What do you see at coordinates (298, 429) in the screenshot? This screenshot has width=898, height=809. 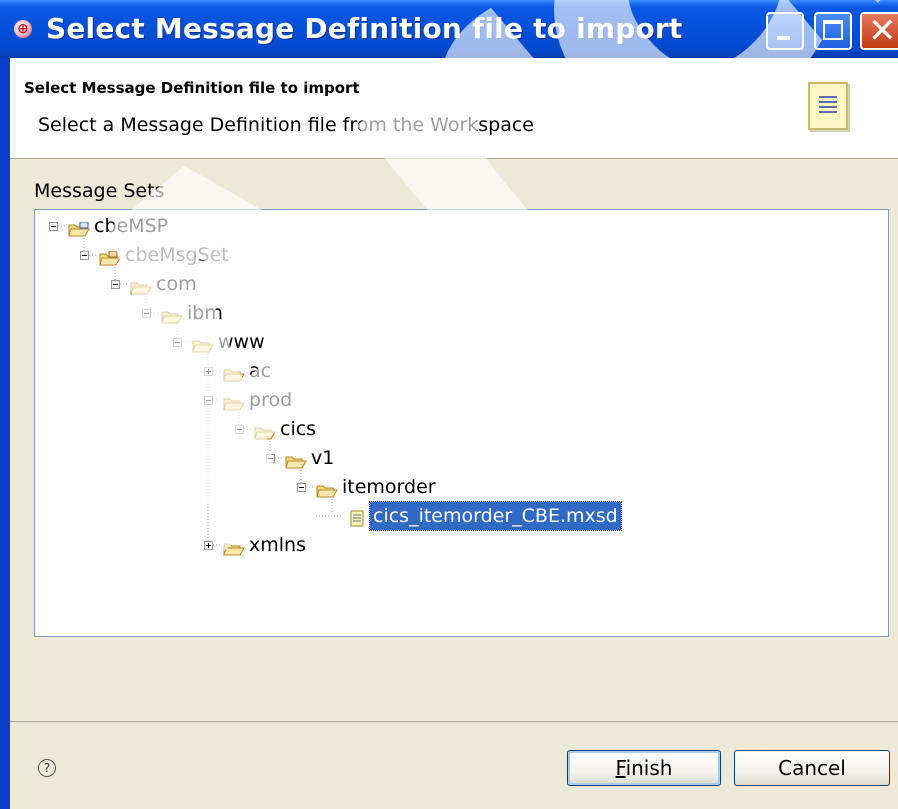 I see `tree-item-label: cics` at bounding box center [298, 429].